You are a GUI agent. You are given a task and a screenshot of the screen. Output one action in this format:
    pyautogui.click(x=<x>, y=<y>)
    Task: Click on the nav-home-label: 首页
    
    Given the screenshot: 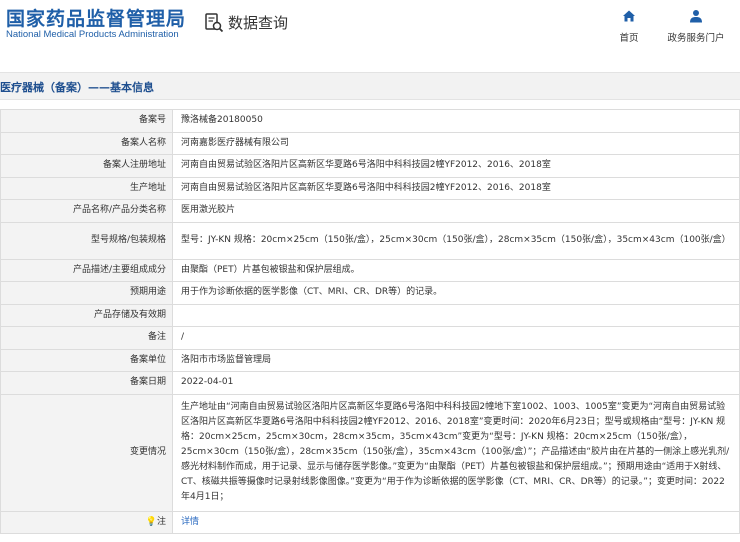 What is the action you would take?
    pyautogui.click(x=629, y=38)
    